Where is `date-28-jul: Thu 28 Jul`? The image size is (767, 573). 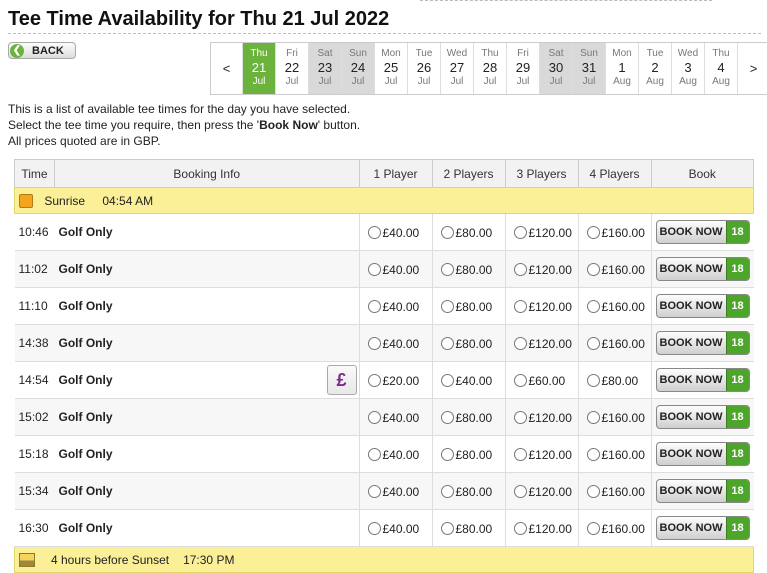 date-28-jul: Thu 28 Jul is located at coordinates (489, 68).